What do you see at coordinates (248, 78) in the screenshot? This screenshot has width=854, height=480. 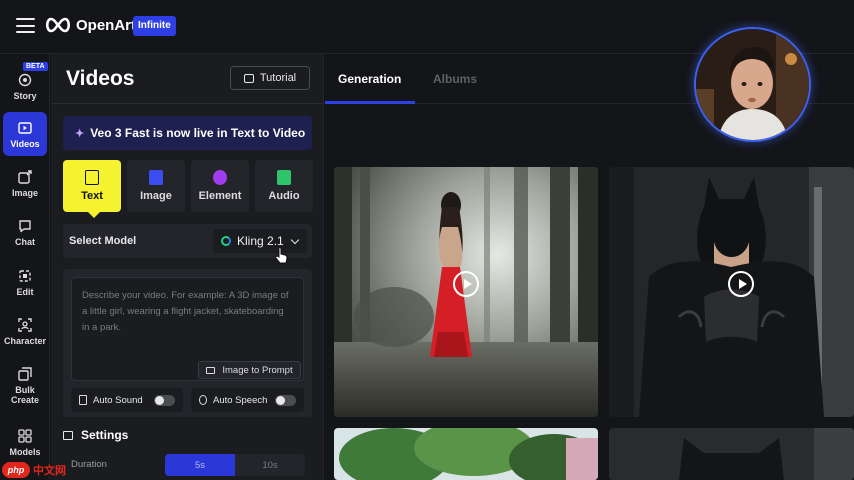 I see `tutorial-play-icon` at bounding box center [248, 78].